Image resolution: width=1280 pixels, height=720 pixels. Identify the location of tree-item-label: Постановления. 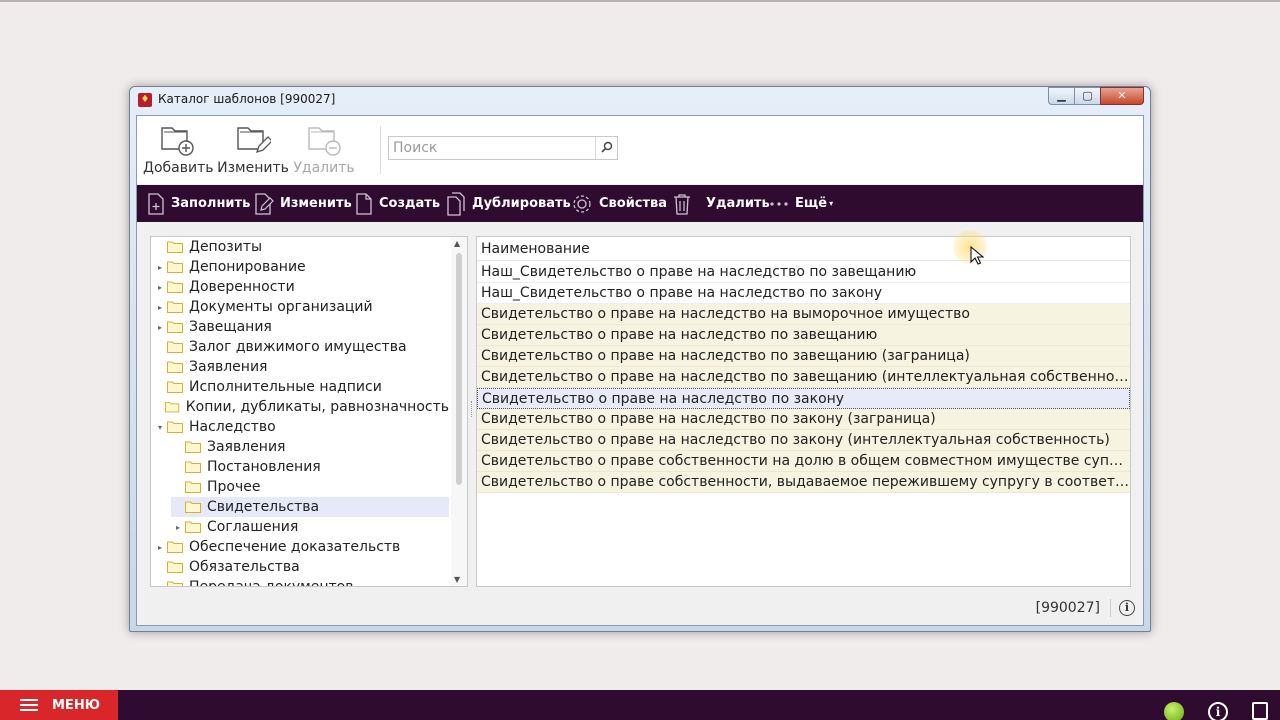
(264, 467).